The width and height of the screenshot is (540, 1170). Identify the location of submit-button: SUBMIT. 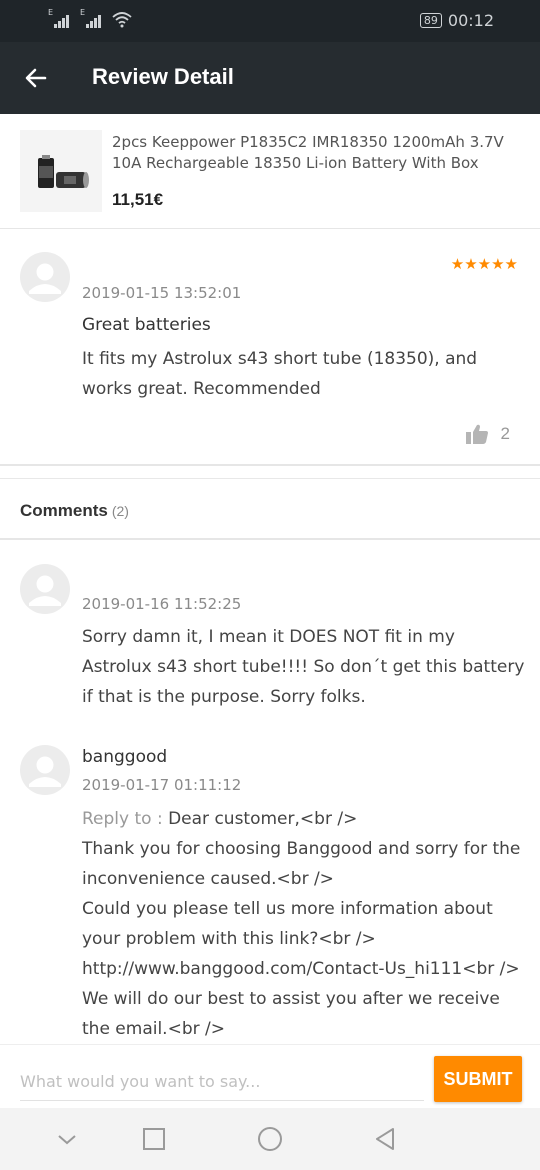
(478, 1079).